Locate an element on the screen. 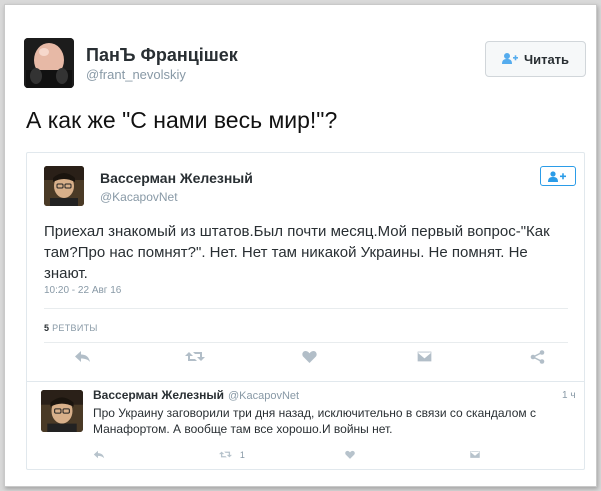 This screenshot has width=601, height=491. retweet-count: 5 is located at coordinates (47, 328).